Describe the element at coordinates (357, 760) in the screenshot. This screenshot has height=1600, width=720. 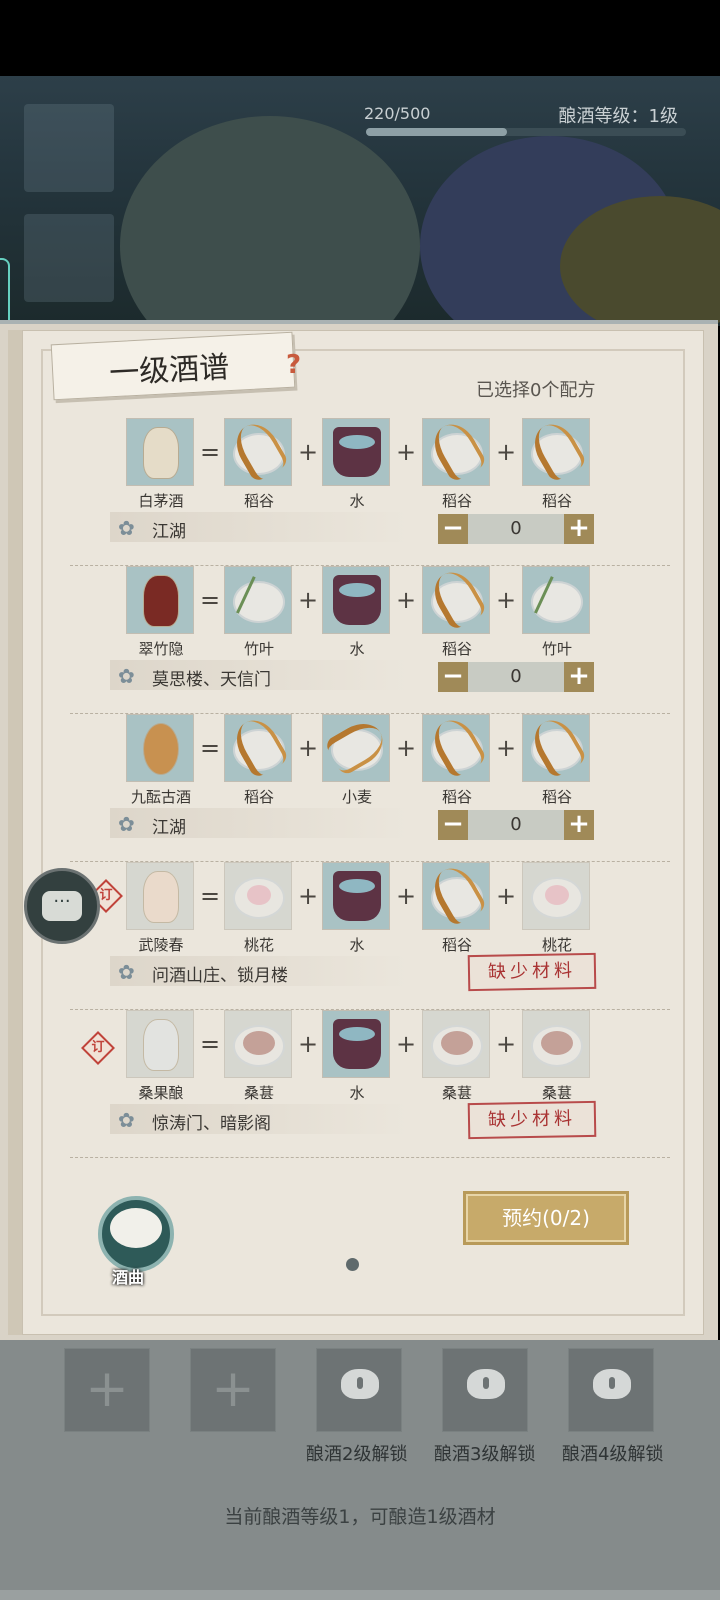
I see `ingredient: 小麦` at that location.